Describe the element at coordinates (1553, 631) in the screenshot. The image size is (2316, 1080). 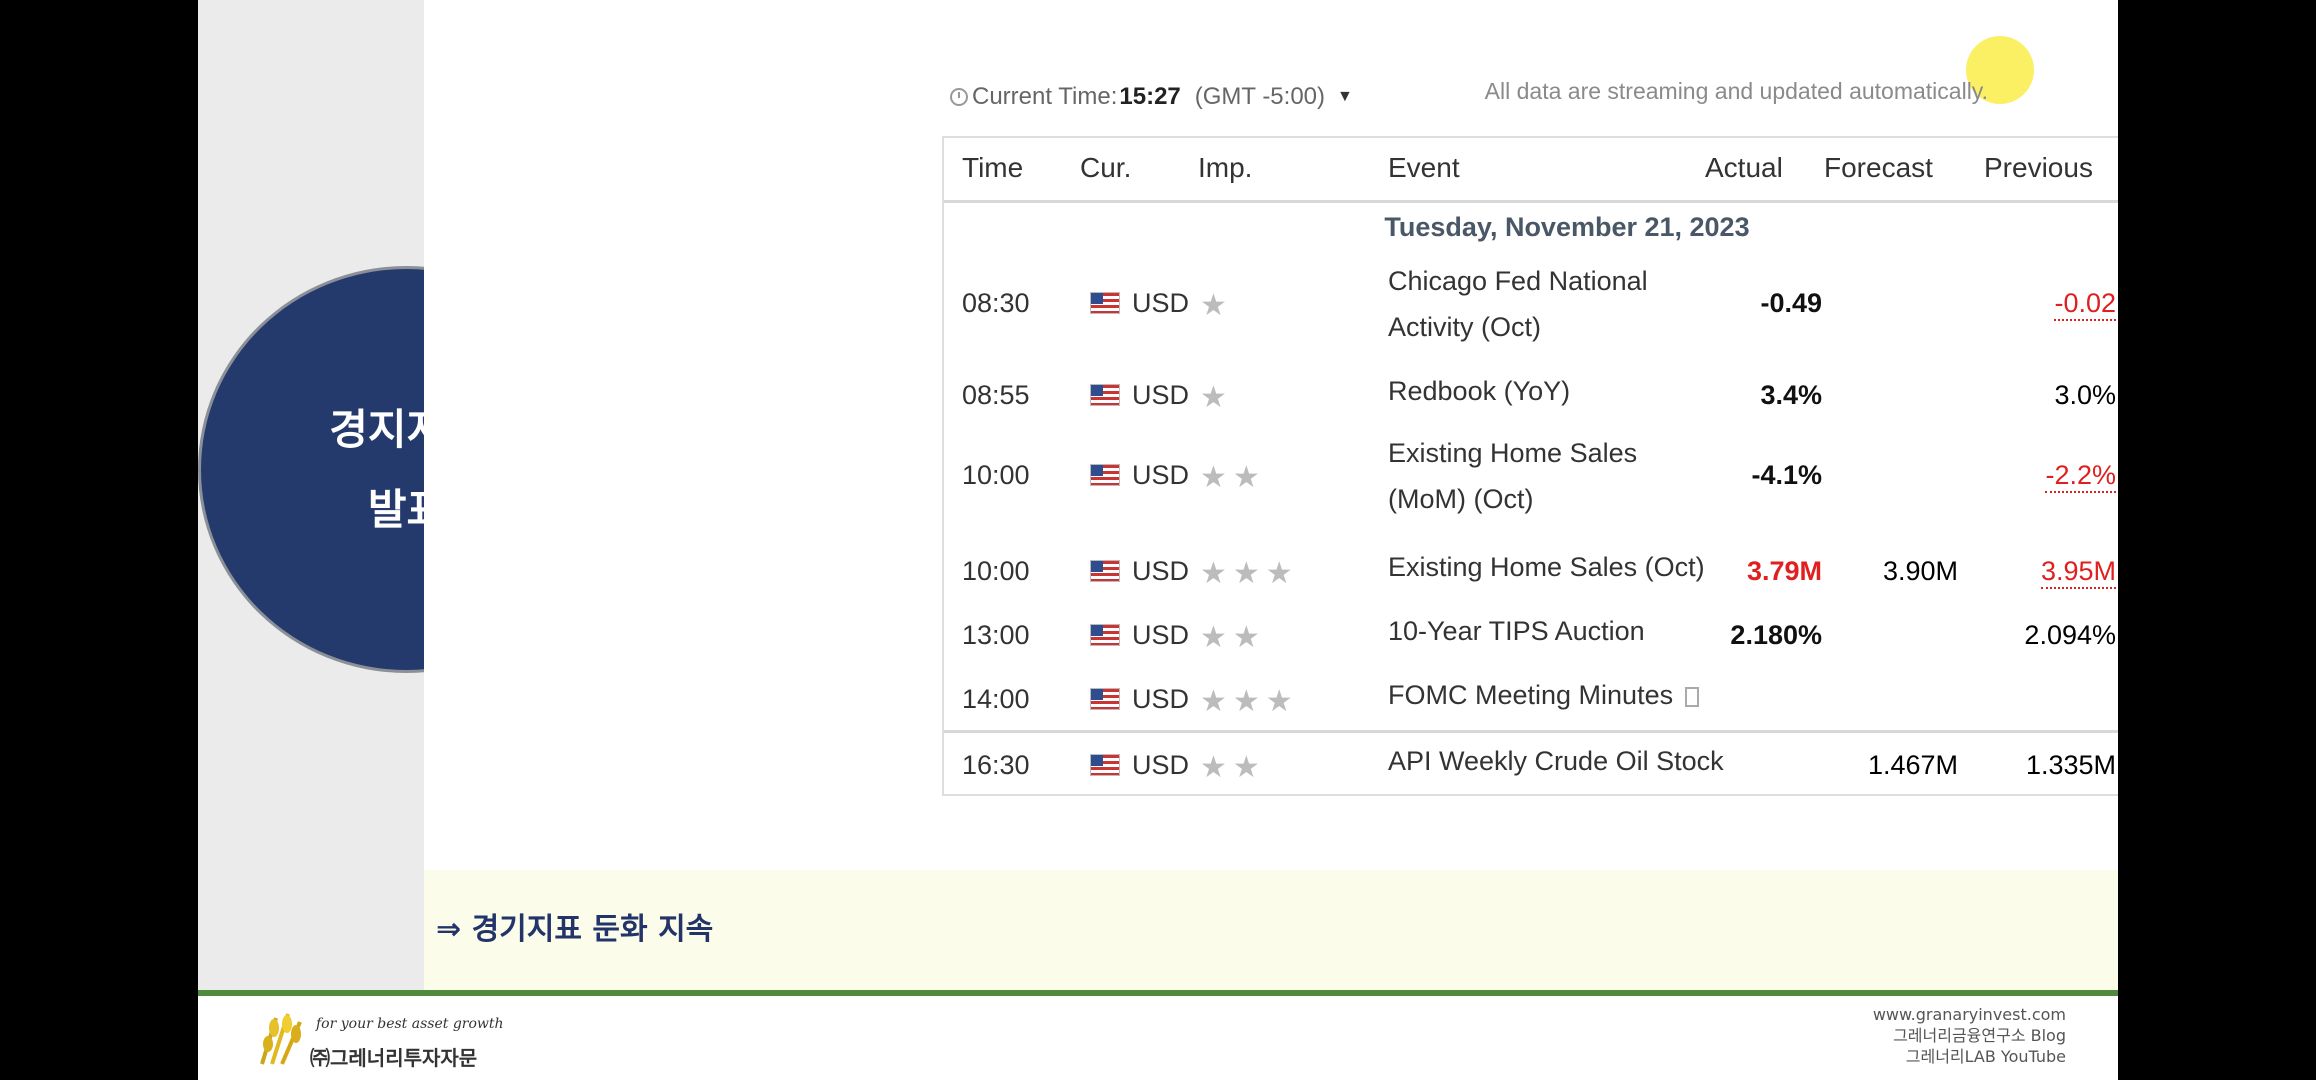
I see `row-event: 10-Year TIPS Auction` at that location.